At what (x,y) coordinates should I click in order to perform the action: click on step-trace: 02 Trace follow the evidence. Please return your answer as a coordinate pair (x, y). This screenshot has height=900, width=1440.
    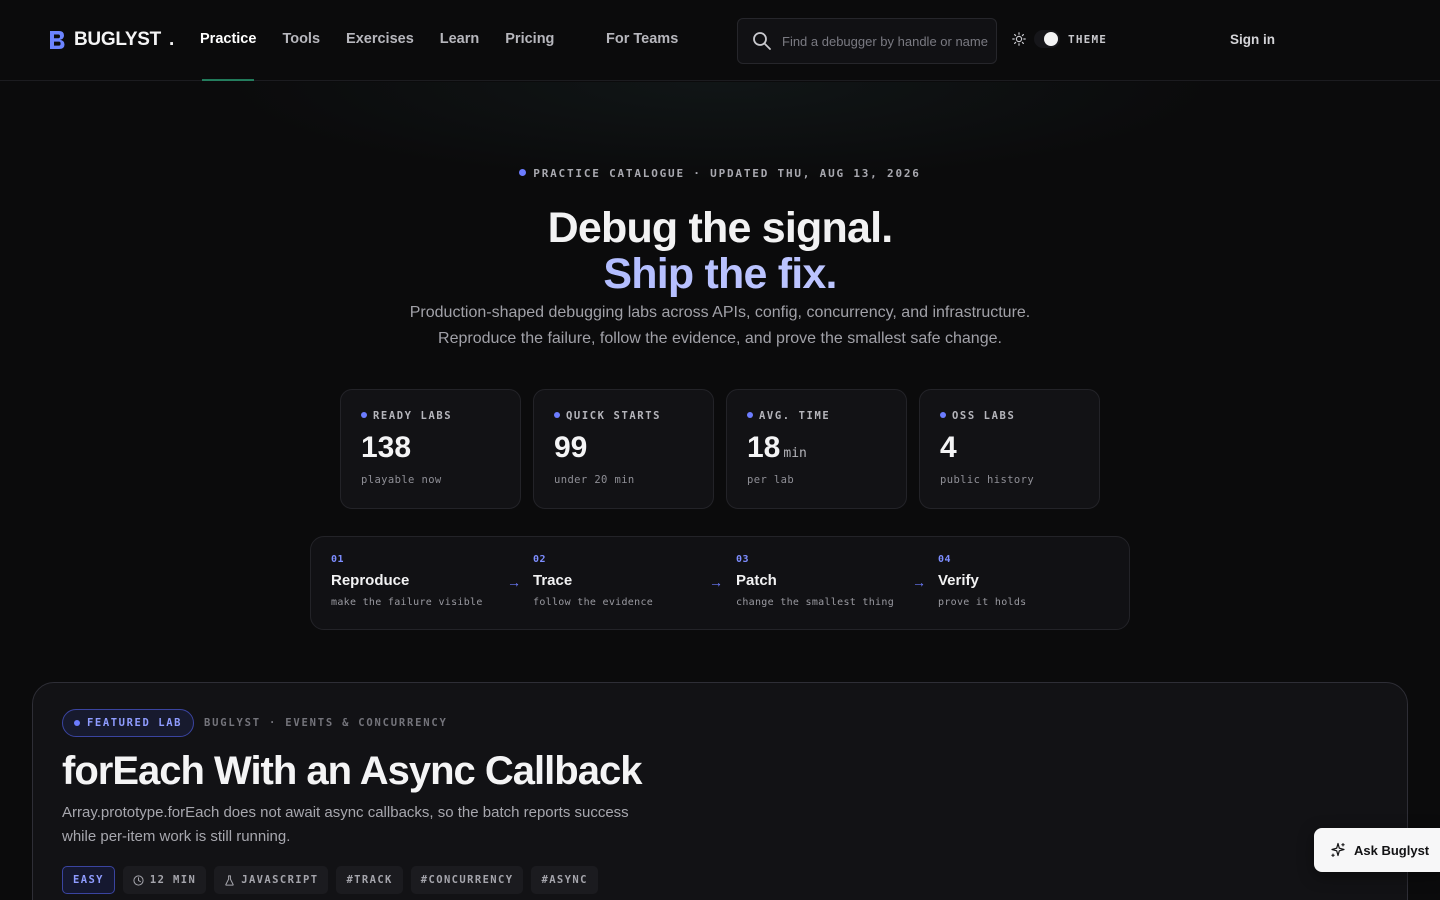
    Looking at the image, I should click on (593, 581).